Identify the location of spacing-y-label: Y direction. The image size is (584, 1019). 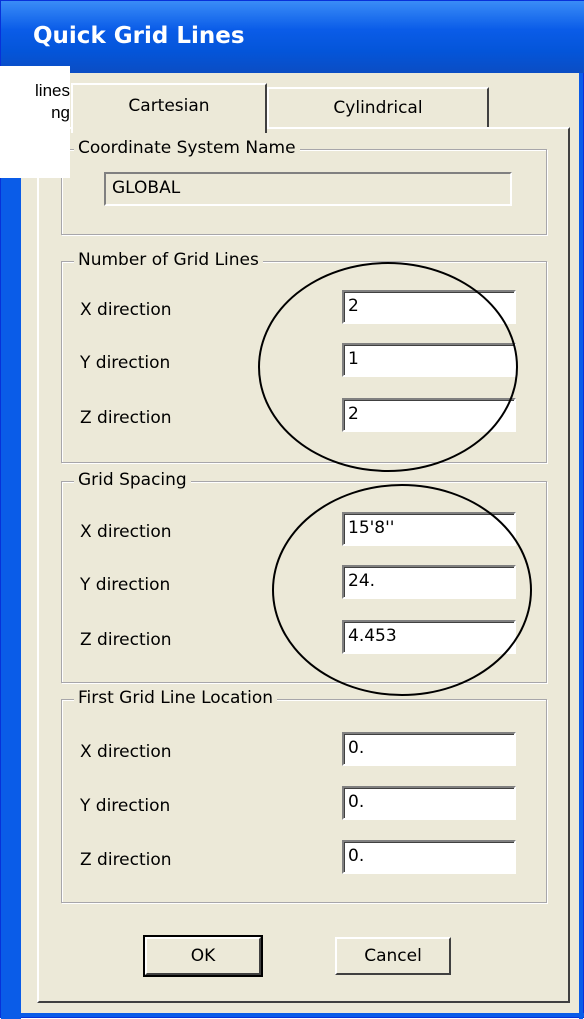
(125, 585).